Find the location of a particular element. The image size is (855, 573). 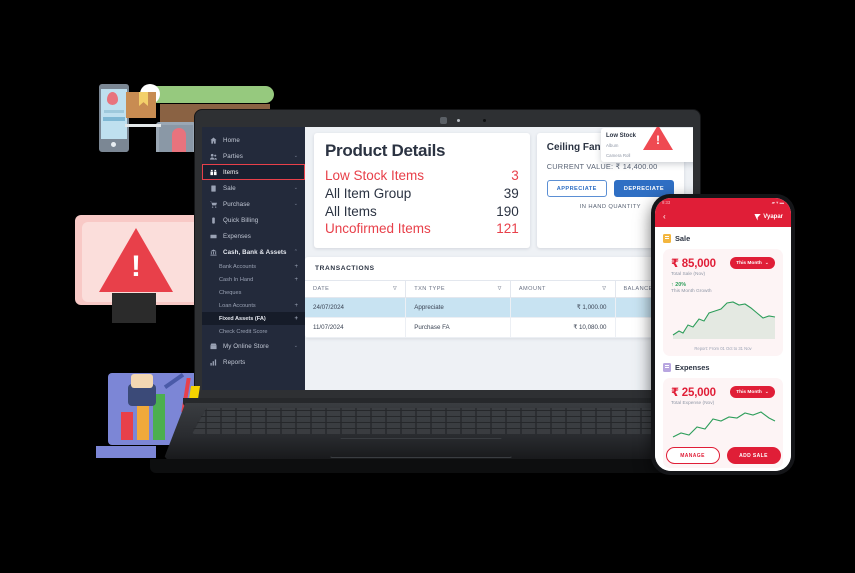

cell-amount: ₹ 10,080.00 is located at coordinates (563, 328).